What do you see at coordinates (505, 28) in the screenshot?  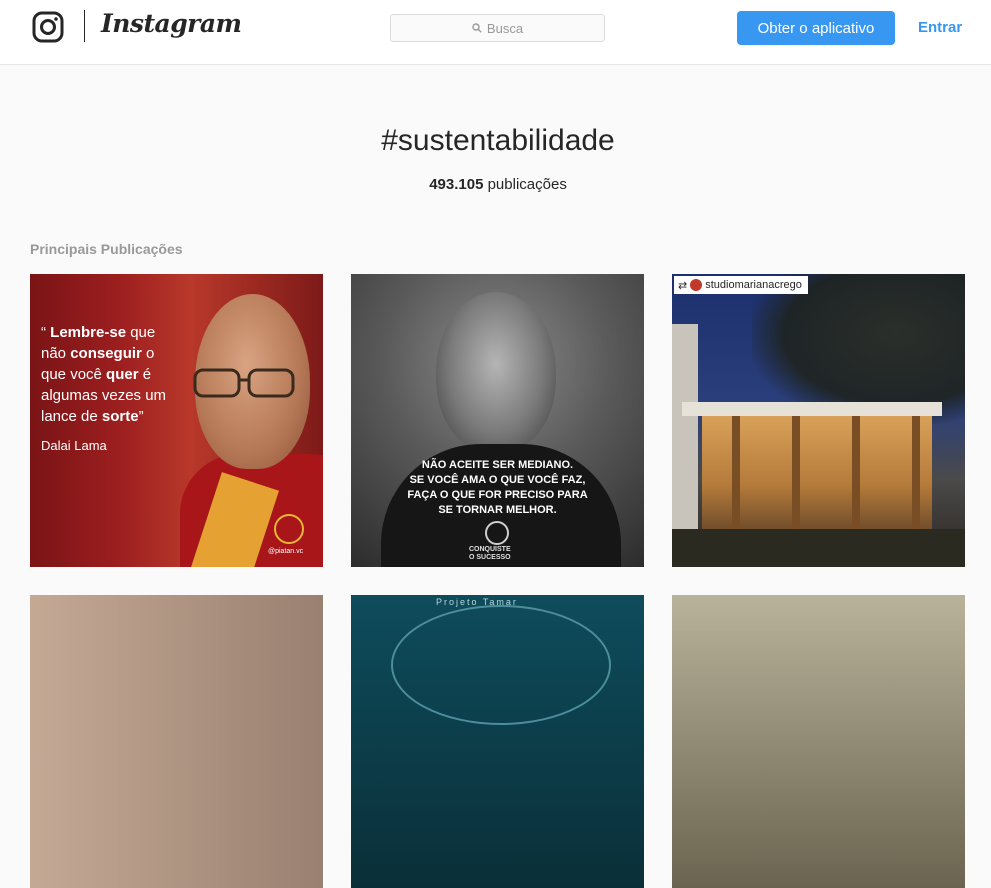 I see `search-placeholder: Busca` at bounding box center [505, 28].